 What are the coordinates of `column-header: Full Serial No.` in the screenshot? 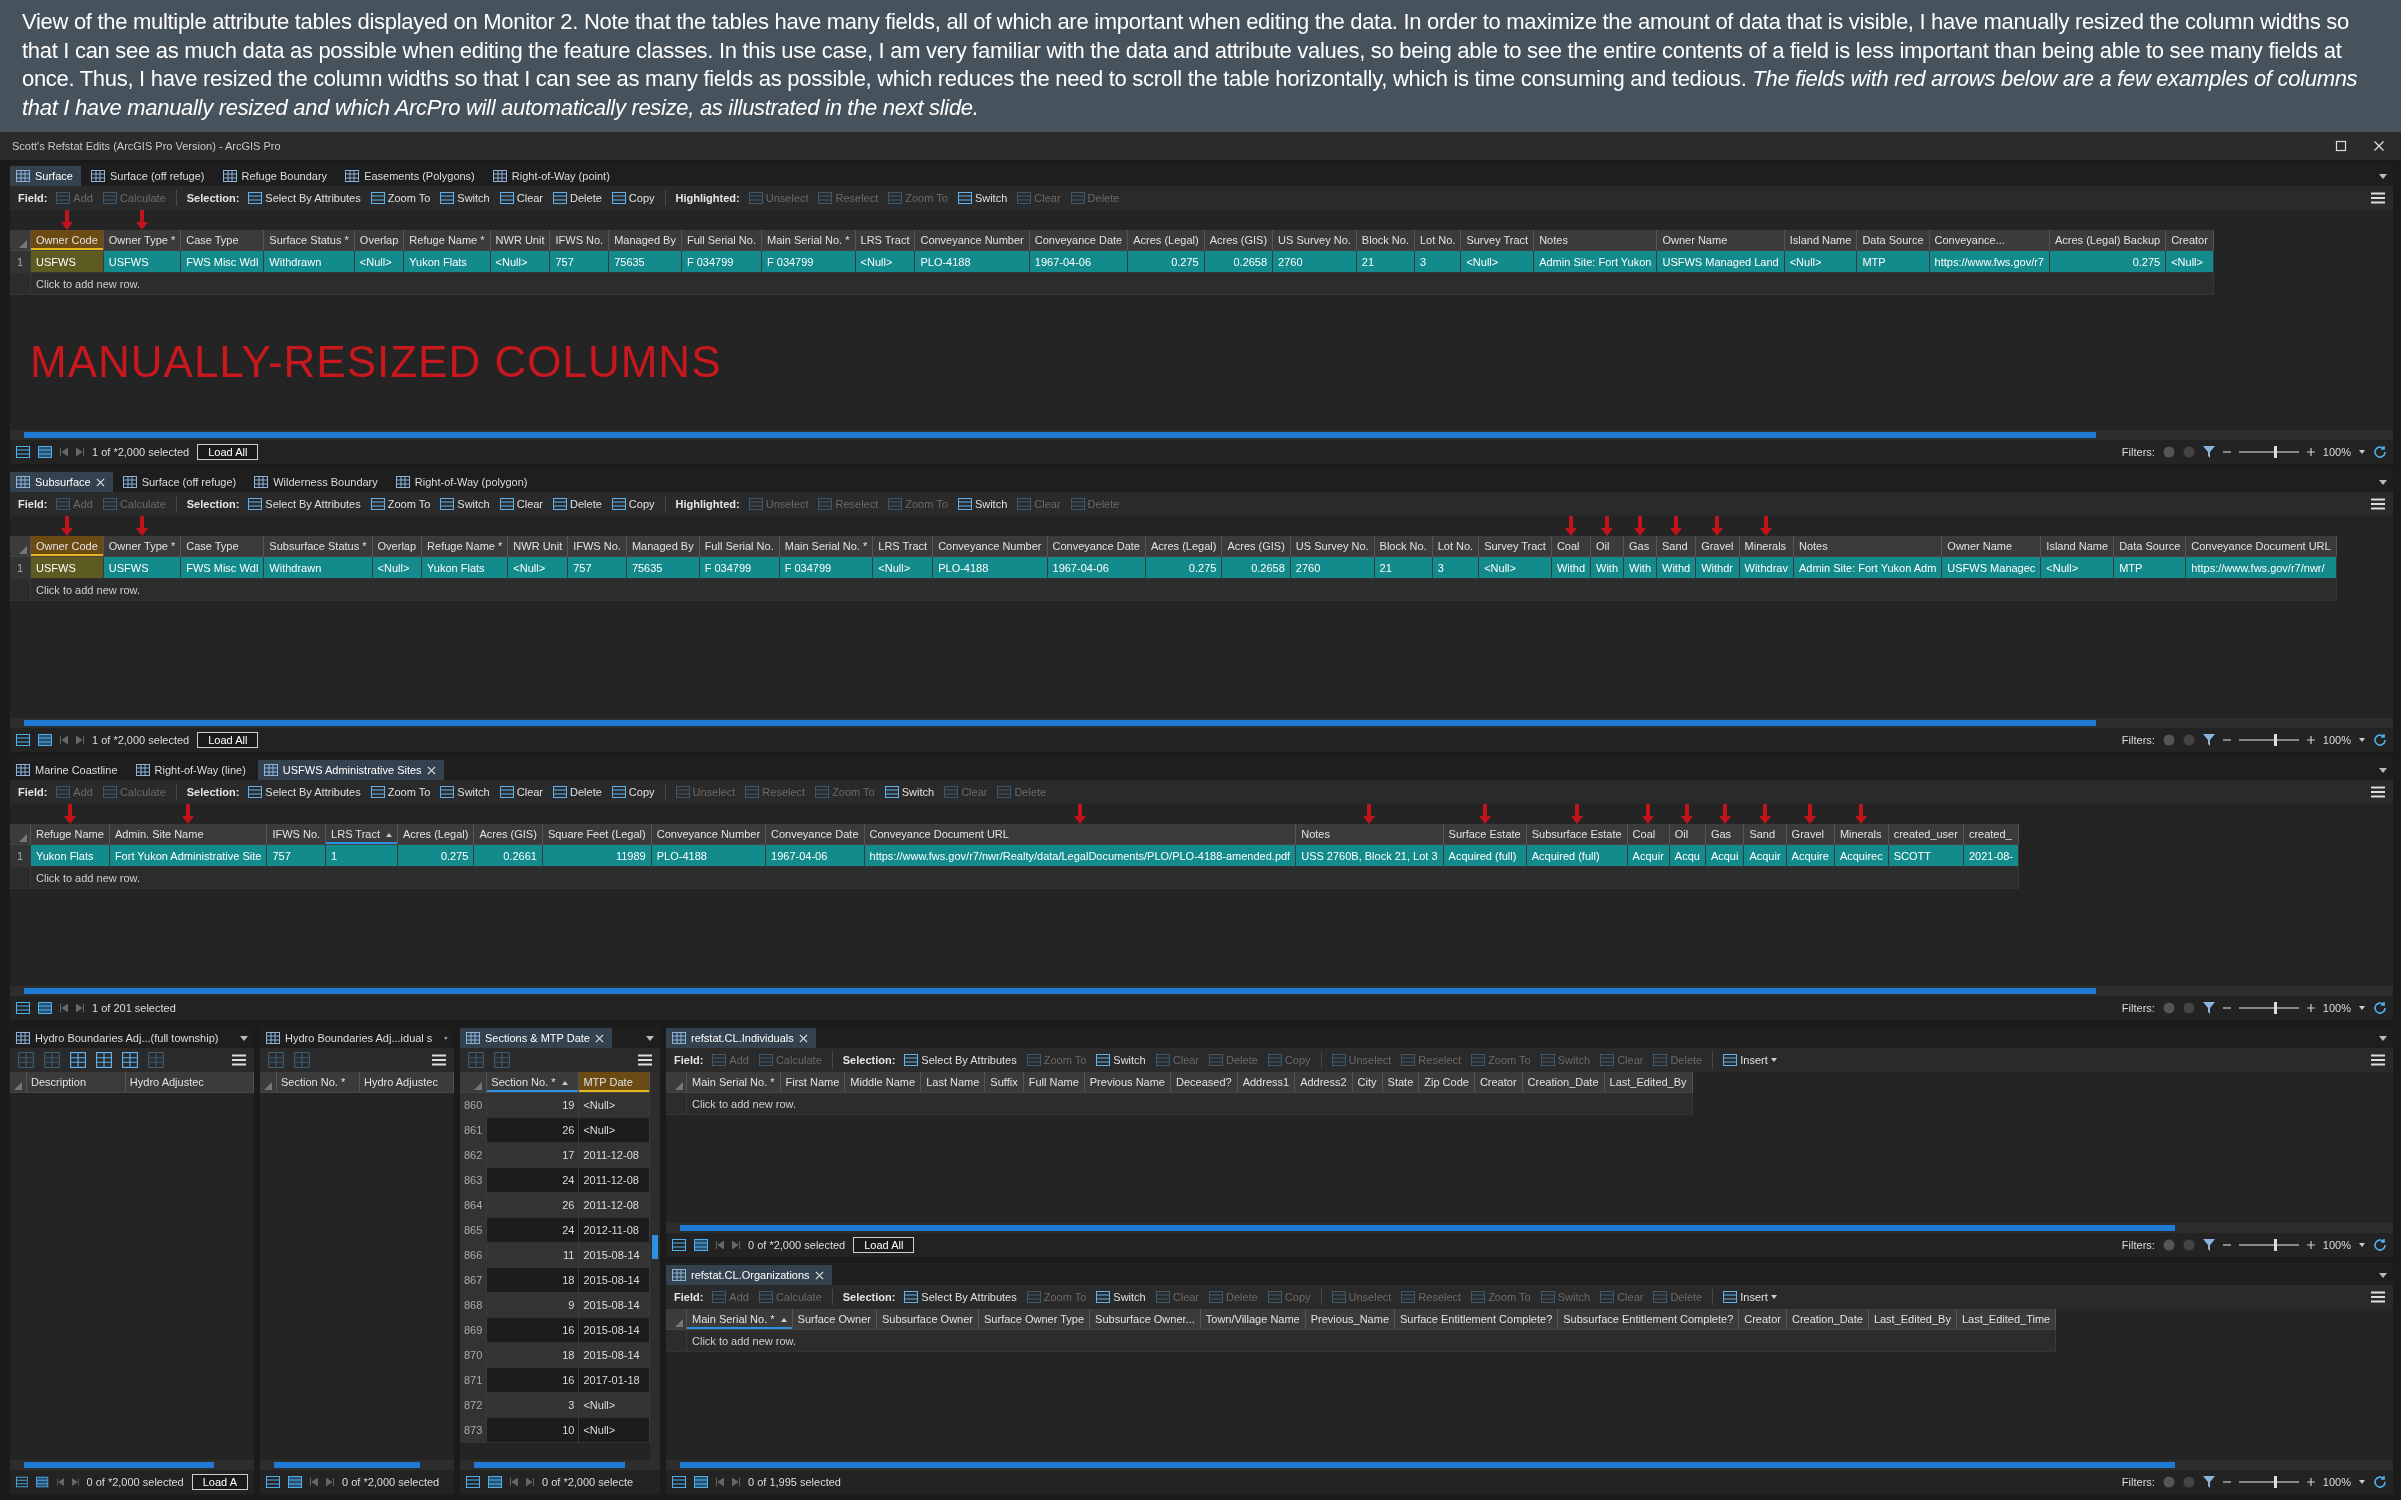 It's located at (739, 546).